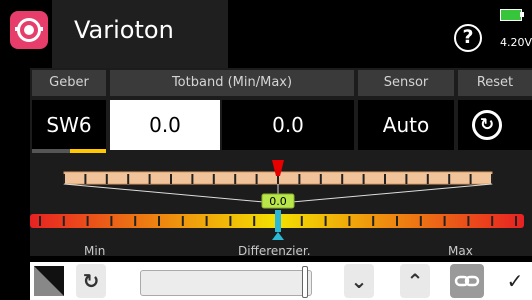  What do you see at coordinates (305, 282) in the screenshot?
I see `slider-thumb` at bounding box center [305, 282].